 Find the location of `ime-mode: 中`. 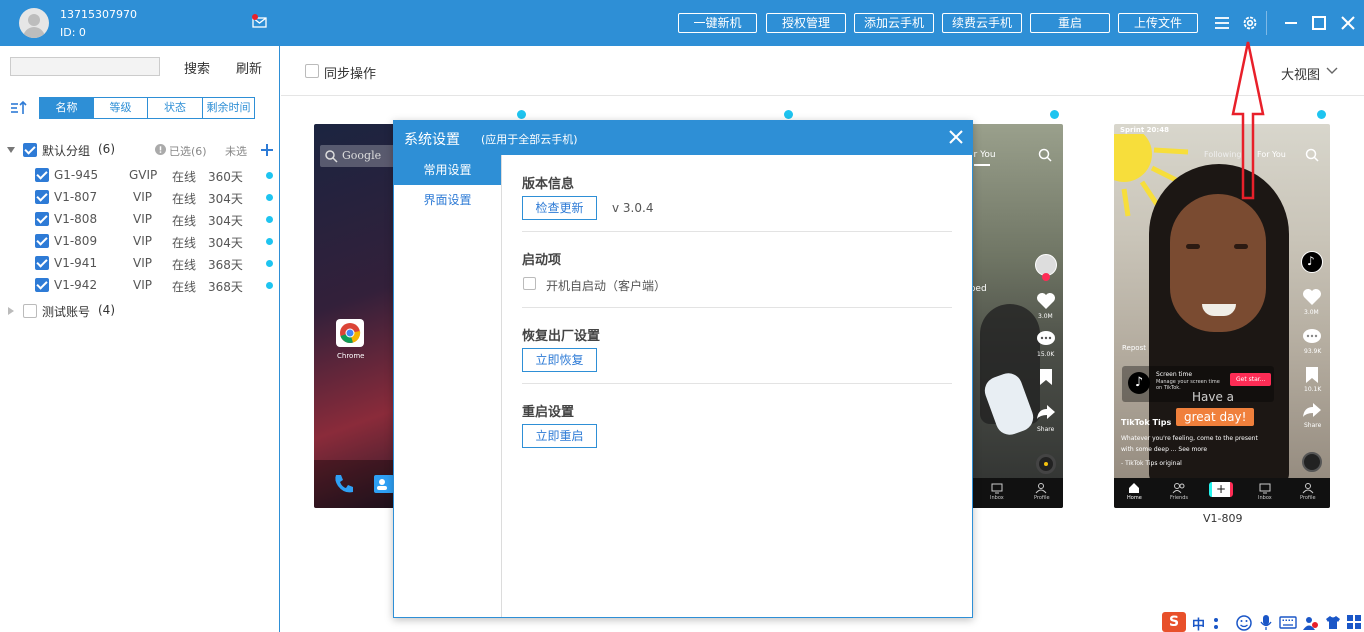

ime-mode: 中 is located at coordinates (1198, 623).